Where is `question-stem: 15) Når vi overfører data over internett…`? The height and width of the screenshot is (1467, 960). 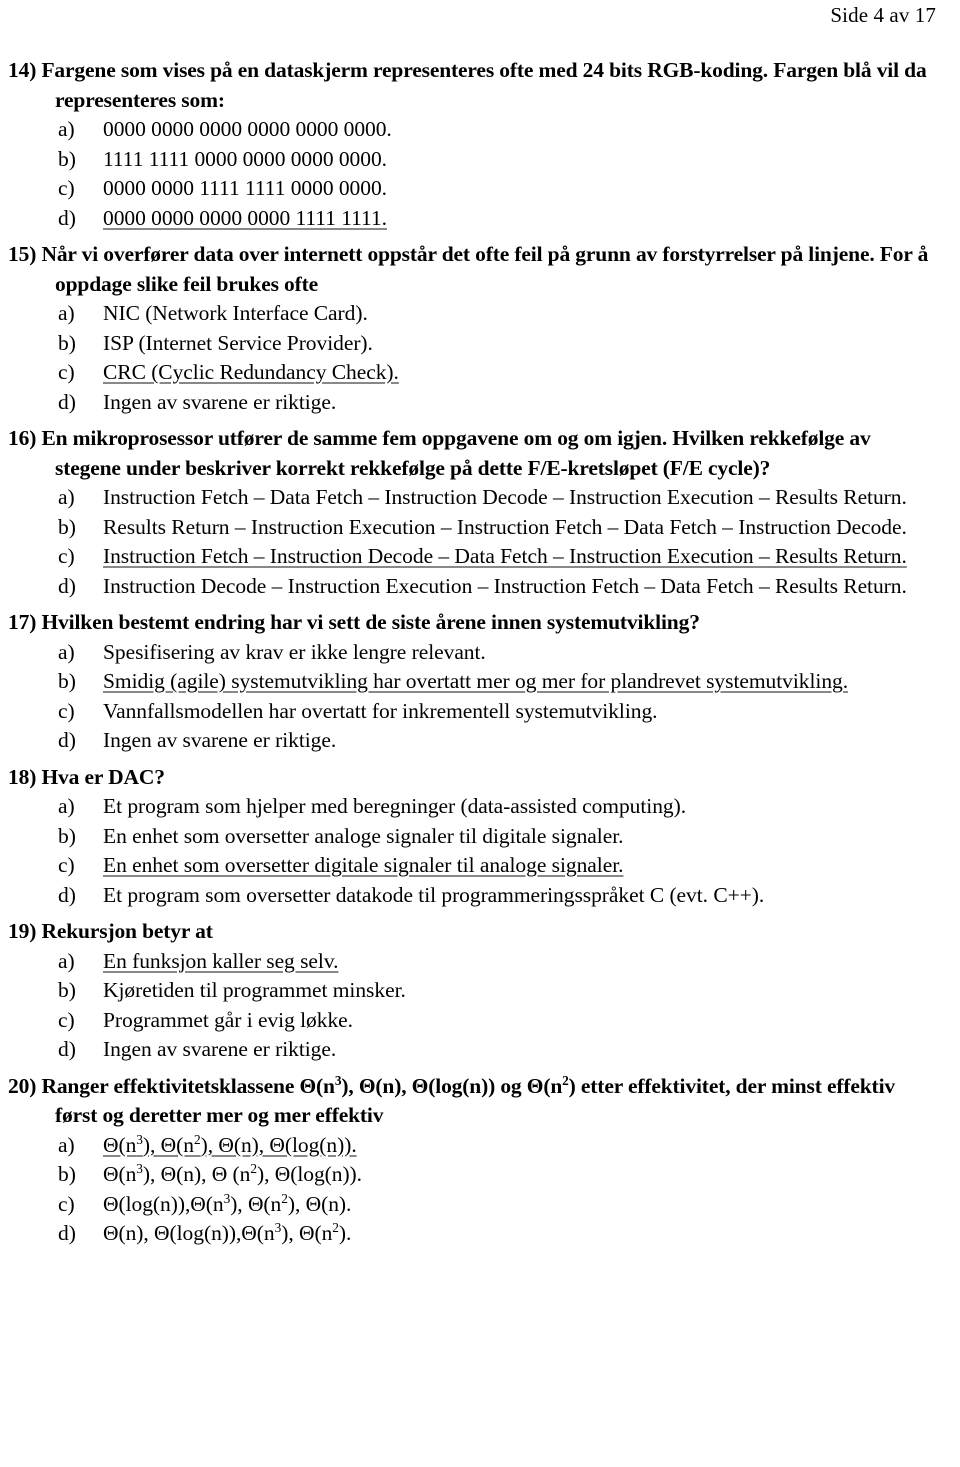
question-stem: 15) Når vi overfører data over internett… is located at coordinates (473, 269).